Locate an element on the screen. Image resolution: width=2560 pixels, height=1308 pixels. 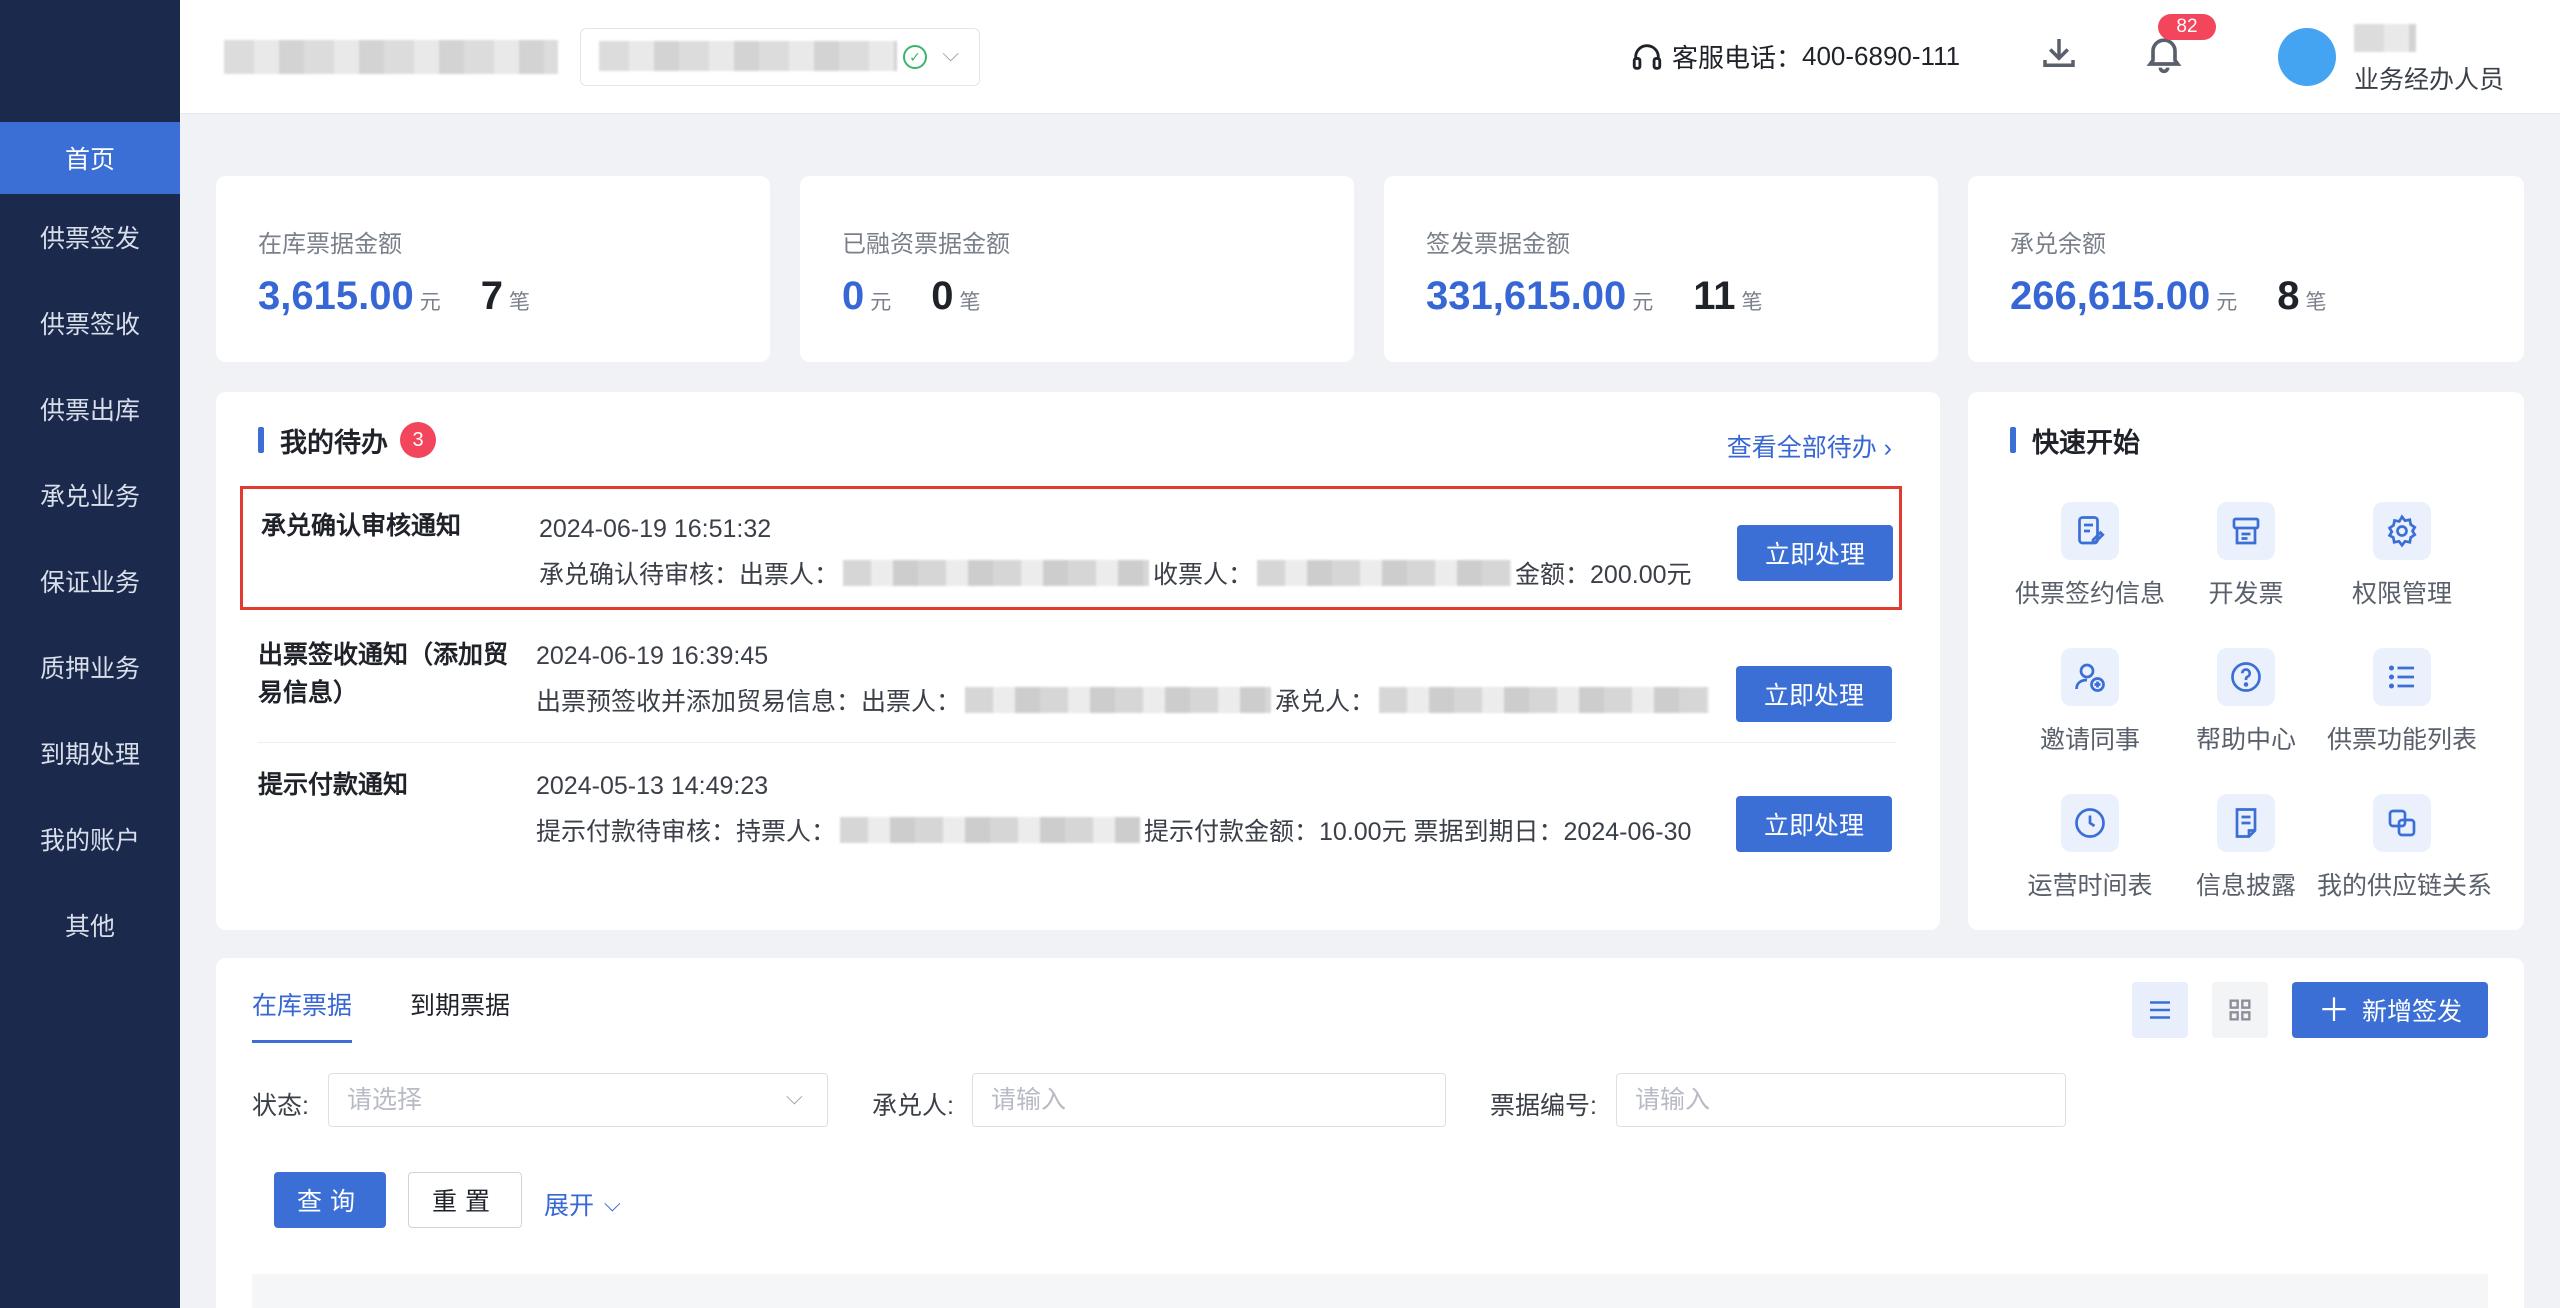
expand-filters-toggle: 展开 ⌵ is located at coordinates (582, 1204).